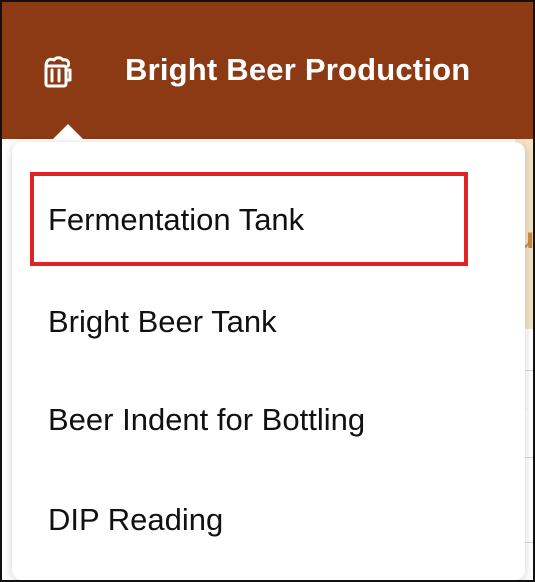 Image resolution: width=535 pixels, height=582 pixels. I want to click on dropdown-caret, so click(68, 133).